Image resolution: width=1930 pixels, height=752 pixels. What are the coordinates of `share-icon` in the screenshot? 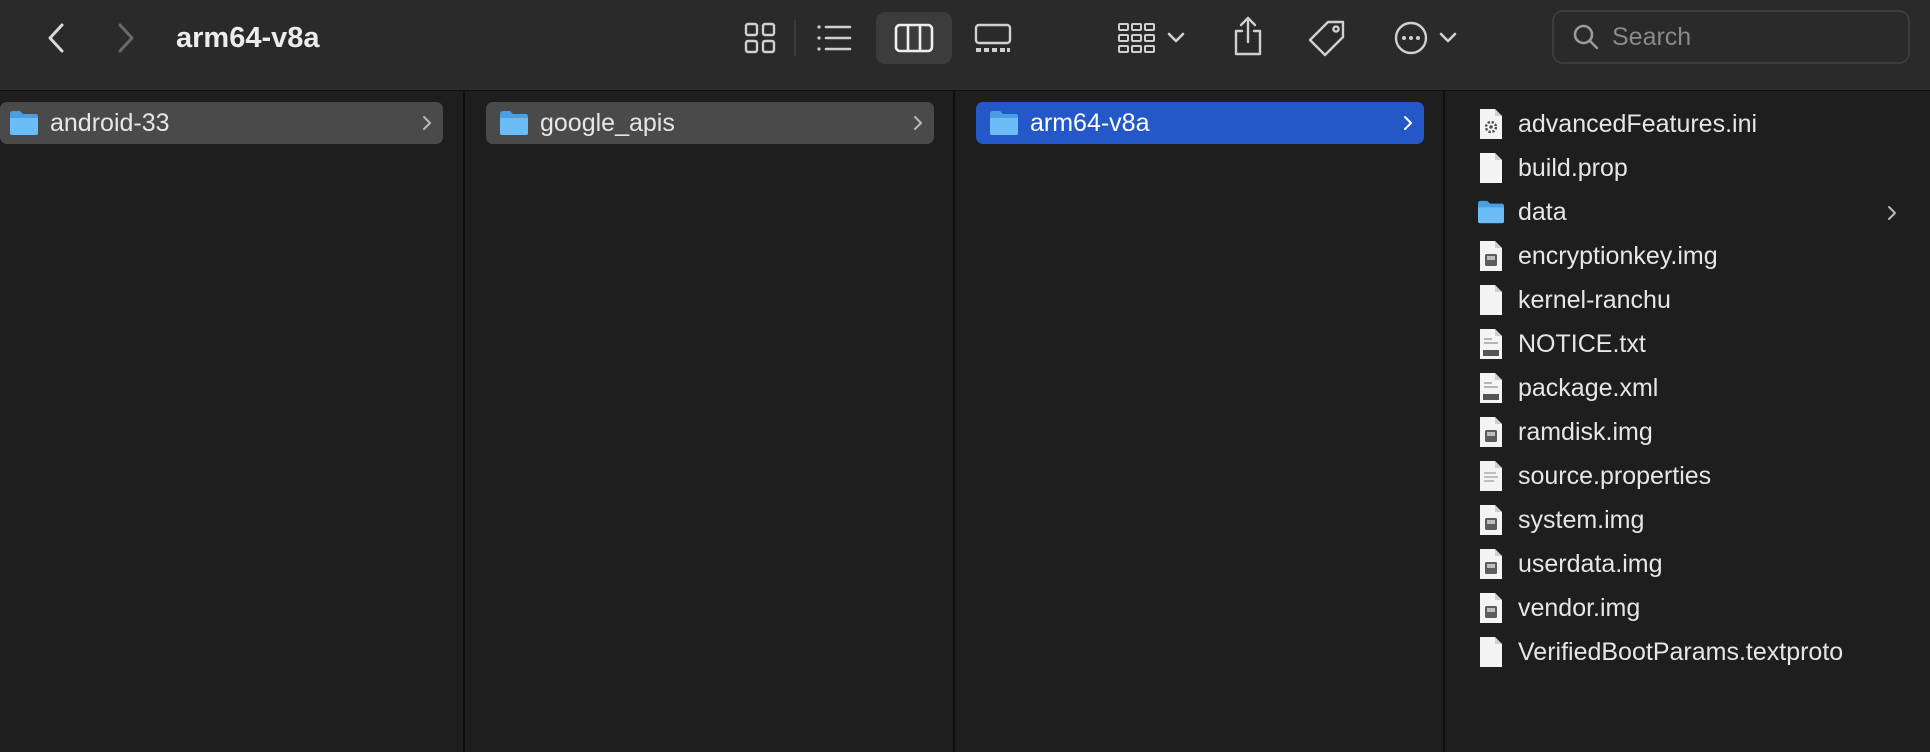 It's located at (1248, 36).